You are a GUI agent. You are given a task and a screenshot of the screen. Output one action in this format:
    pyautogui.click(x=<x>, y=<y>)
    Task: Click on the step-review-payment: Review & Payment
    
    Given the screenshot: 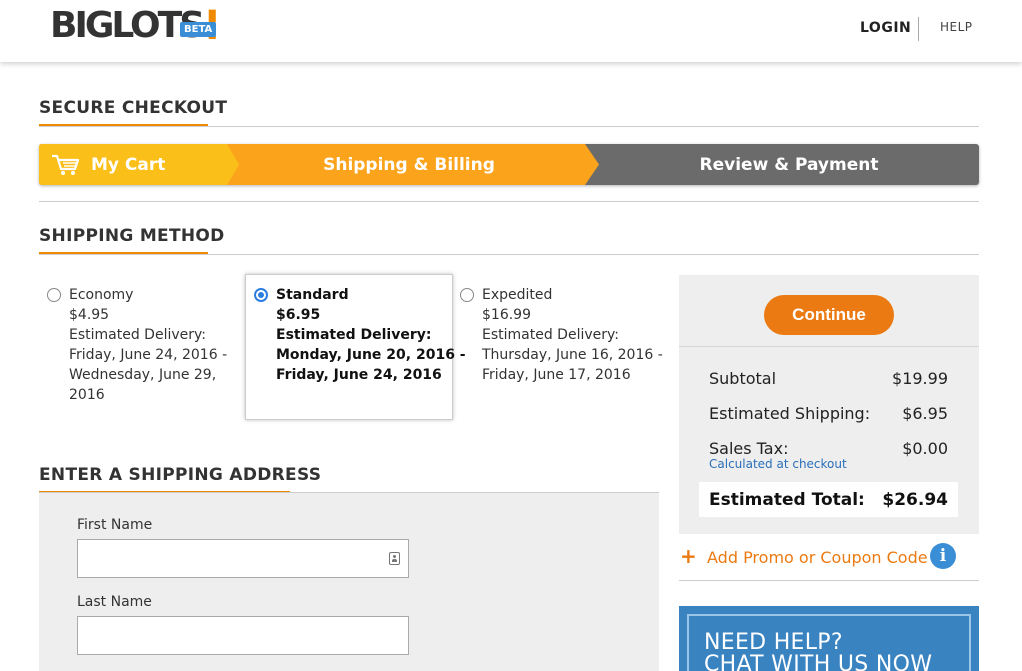 What is the action you would take?
    pyautogui.click(x=789, y=164)
    